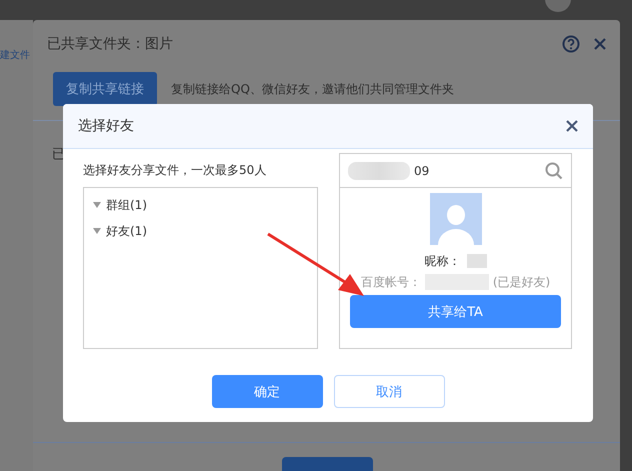 The image size is (632, 471). I want to click on dialog-title: 已共享文件夹：图片, so click(110, 44).